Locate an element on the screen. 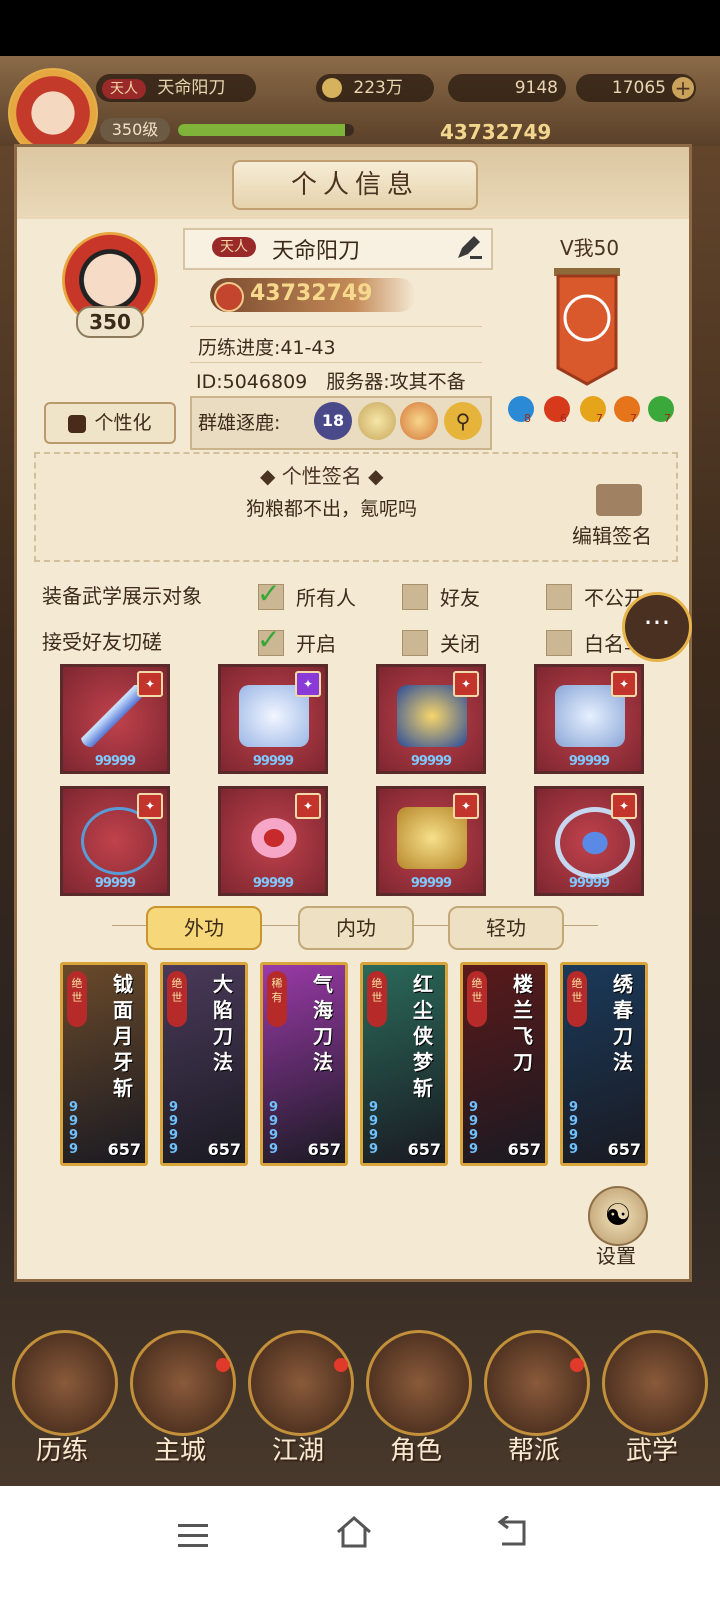 The width and height of the screenshot is (720, 1600). checkbox-on: ✓ is located at coordinates (270, 639).